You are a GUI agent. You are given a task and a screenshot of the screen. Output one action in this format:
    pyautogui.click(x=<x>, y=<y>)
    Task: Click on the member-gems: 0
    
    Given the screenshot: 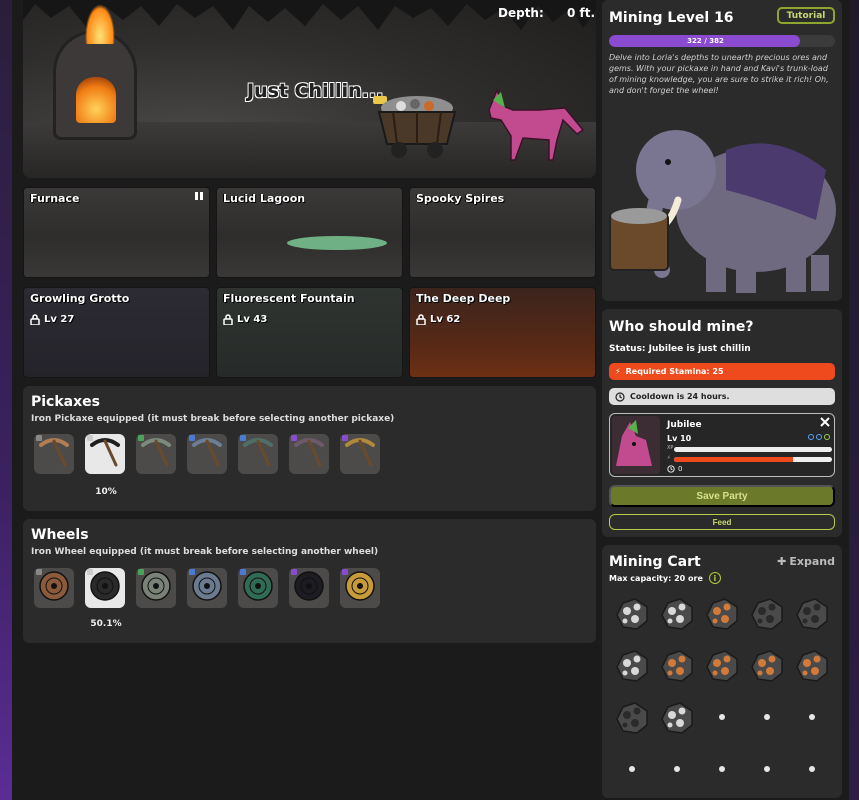 What is the action you would take?
    pyautogui.click(x=674, y=469)
    